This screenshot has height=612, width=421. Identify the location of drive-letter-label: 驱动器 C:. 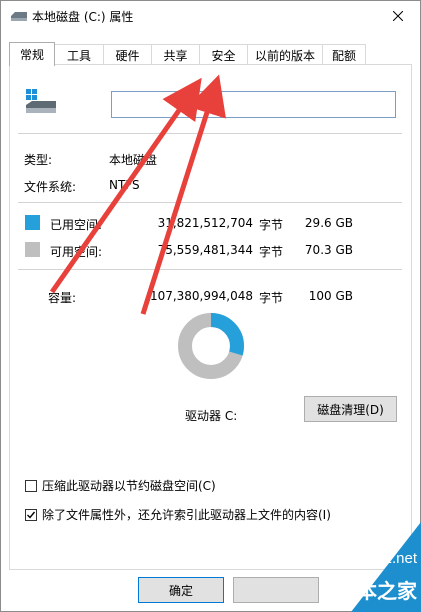
(211, 416).